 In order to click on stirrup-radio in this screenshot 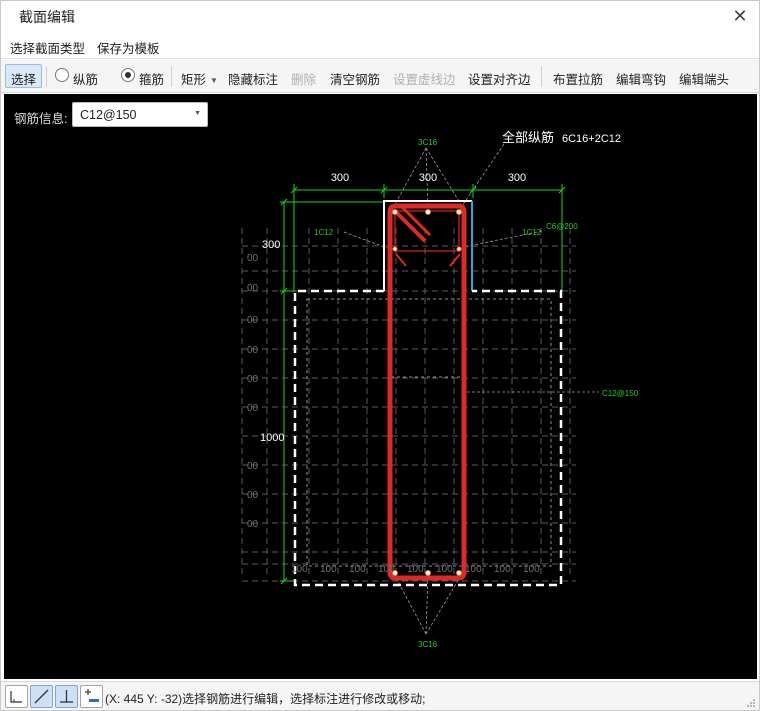, I will do `click(128, 75)`.